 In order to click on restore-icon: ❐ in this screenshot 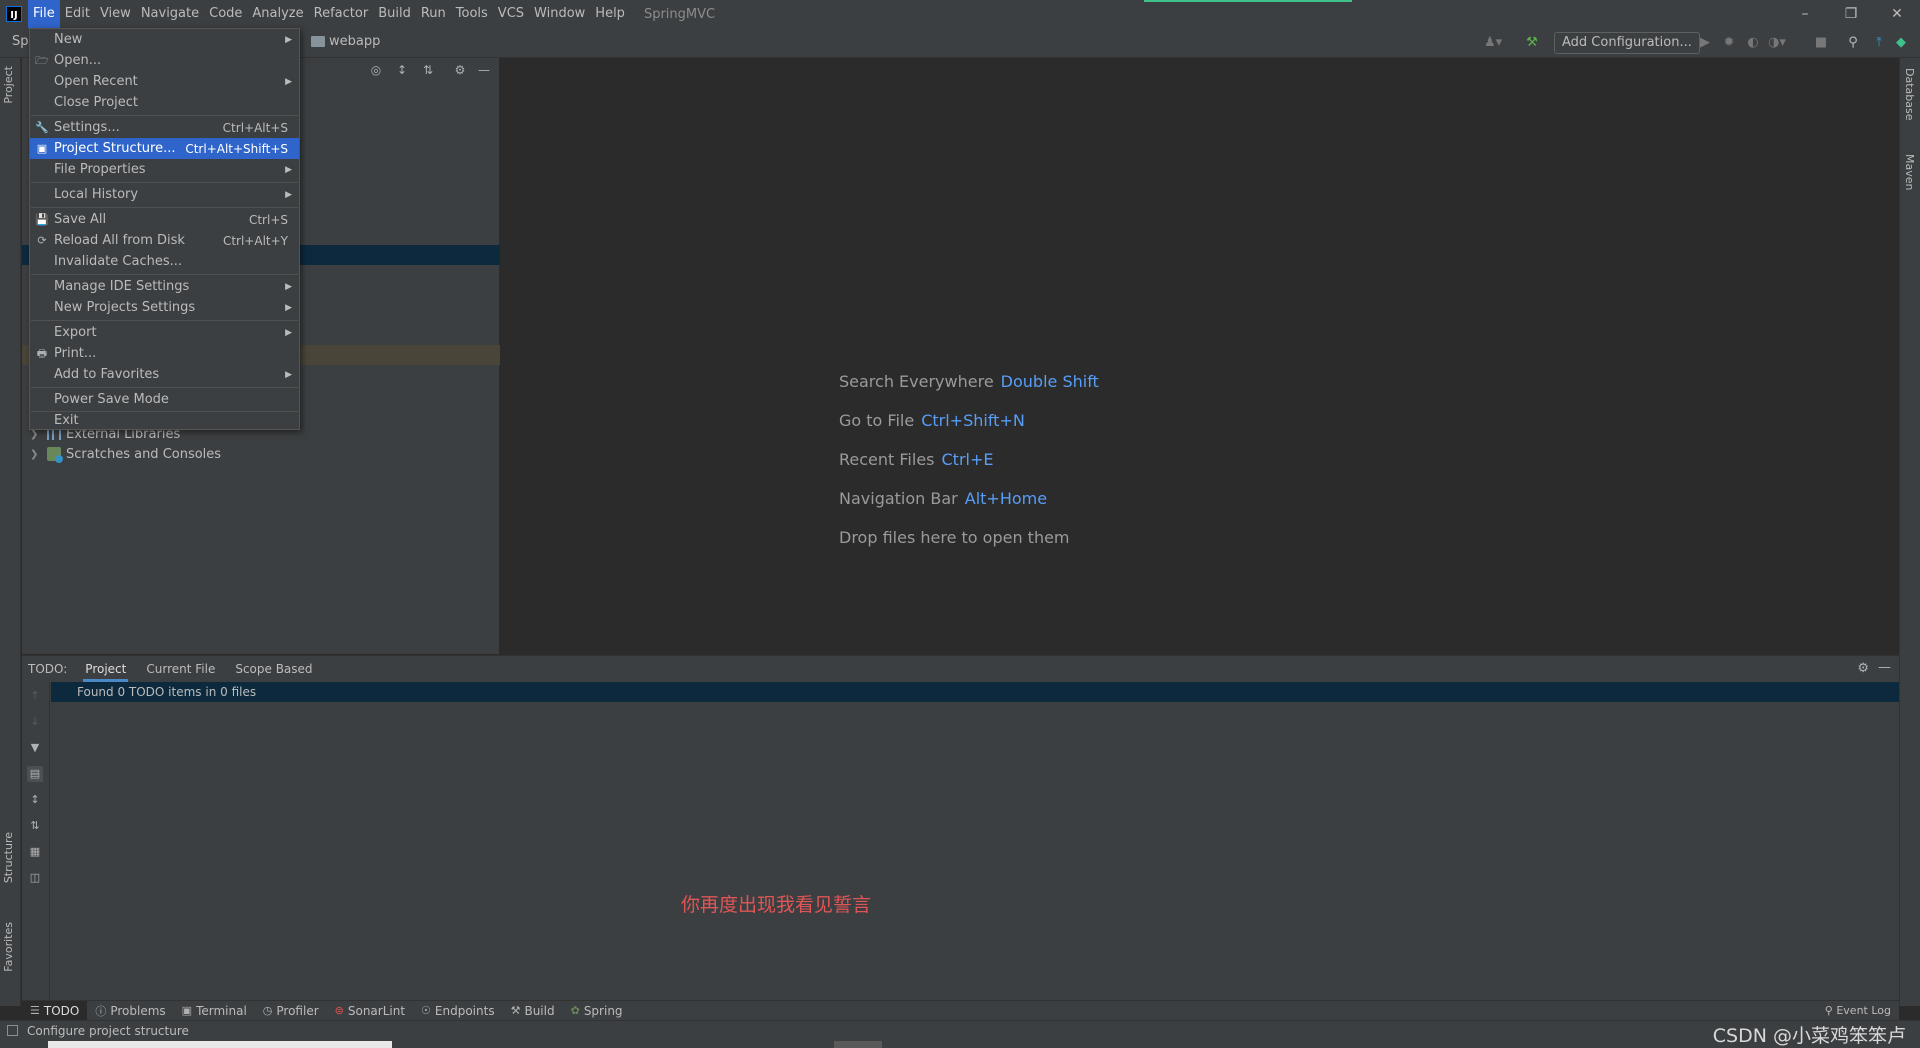, I will do `click(1851, 14)`.